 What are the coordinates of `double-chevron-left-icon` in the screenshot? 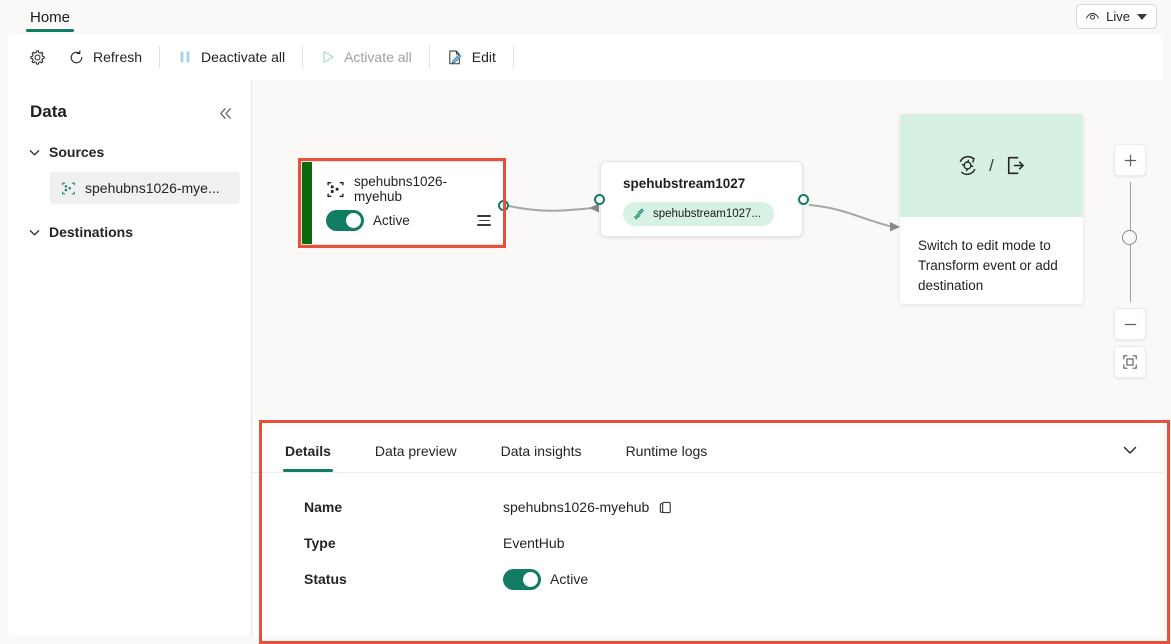 It's located at (225, 113).